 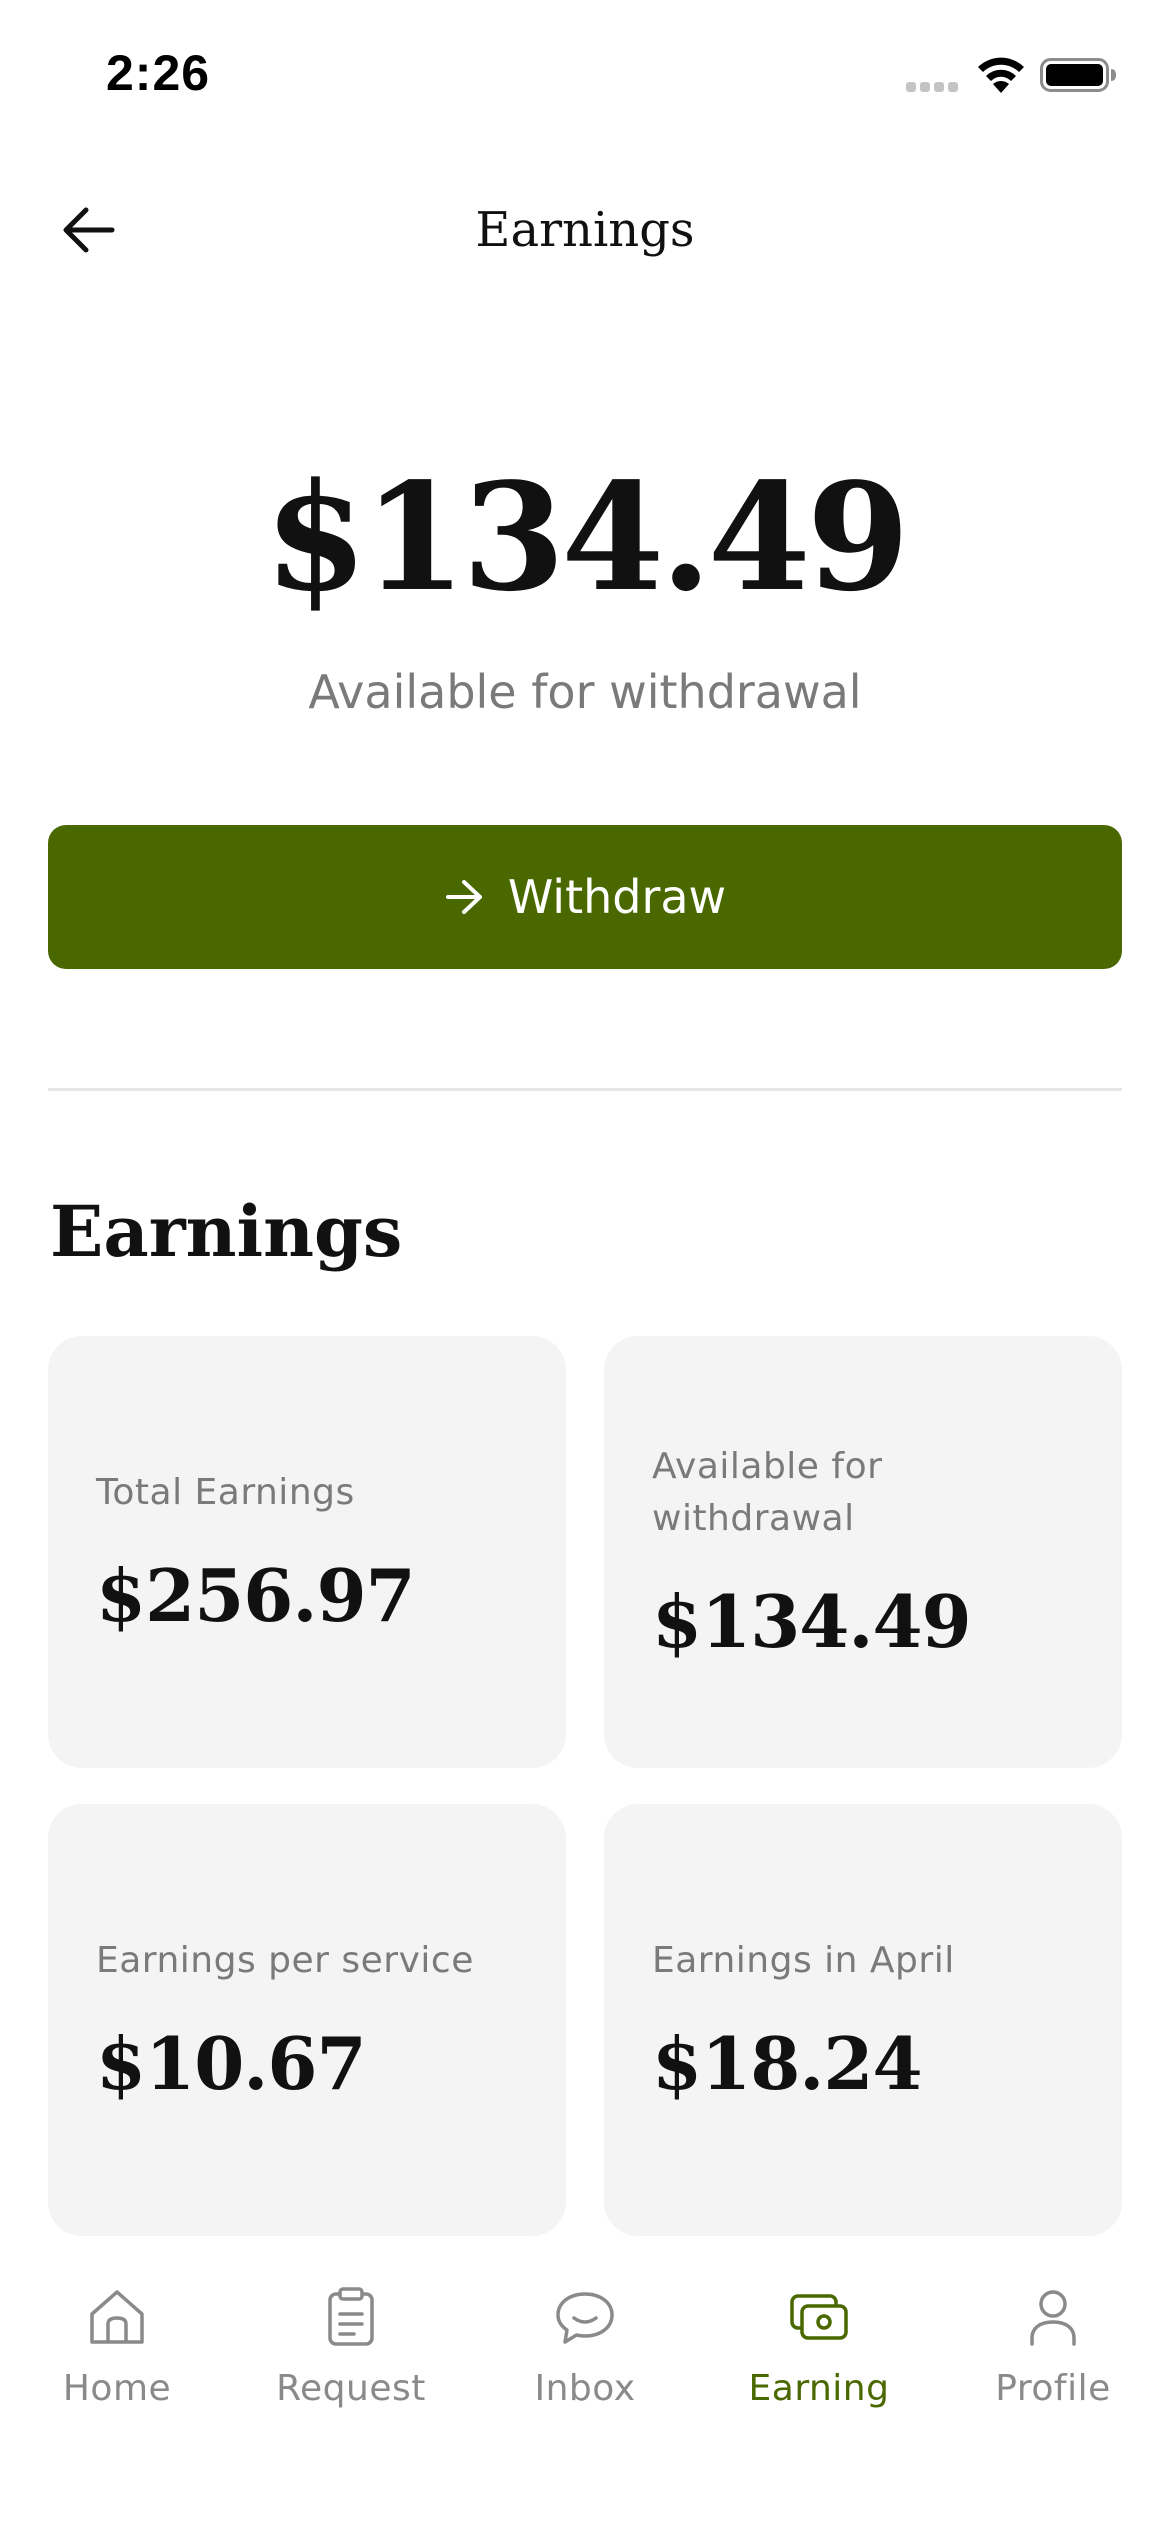 What do you see at coordinates (586, 537) in the screenshot?
I see `balance-amount: $134.49` at bounding box center [586, 537].